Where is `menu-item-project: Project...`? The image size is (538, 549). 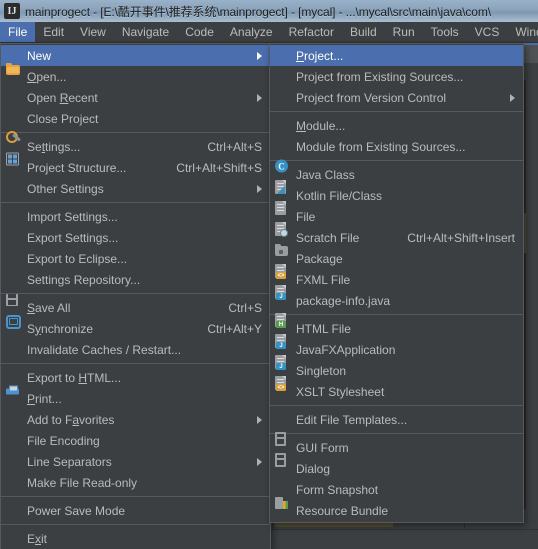
menu-item-project: Project... is located at coordinates (396, 55).